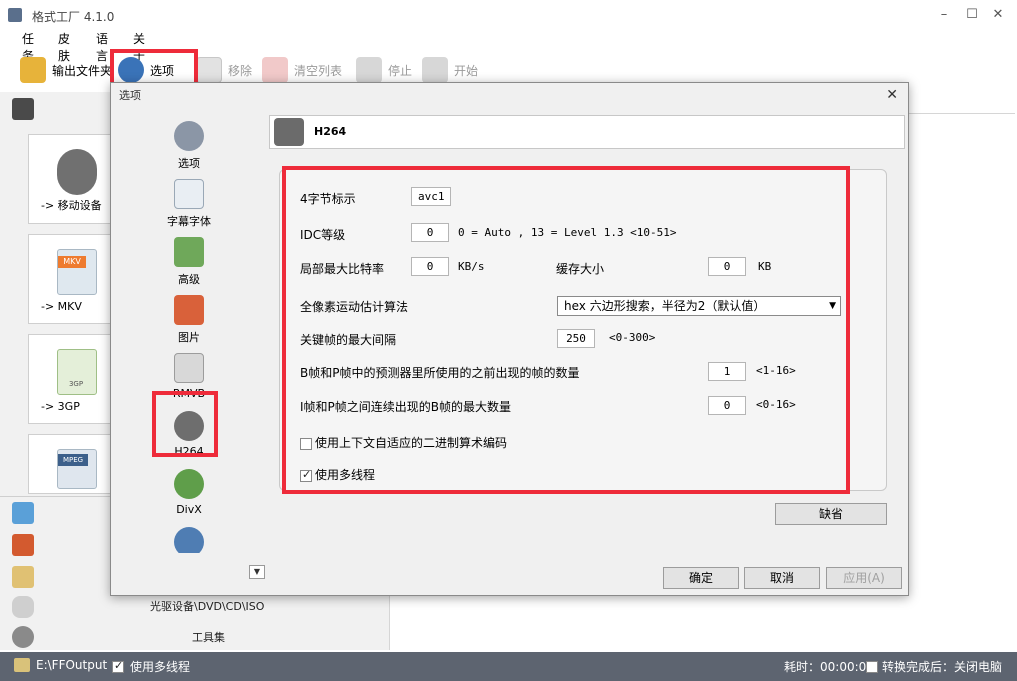  What do you see at coordinates (727, 405) in the screenshot?
I see `bframes-input: 0` at bounding box center [727, 405].